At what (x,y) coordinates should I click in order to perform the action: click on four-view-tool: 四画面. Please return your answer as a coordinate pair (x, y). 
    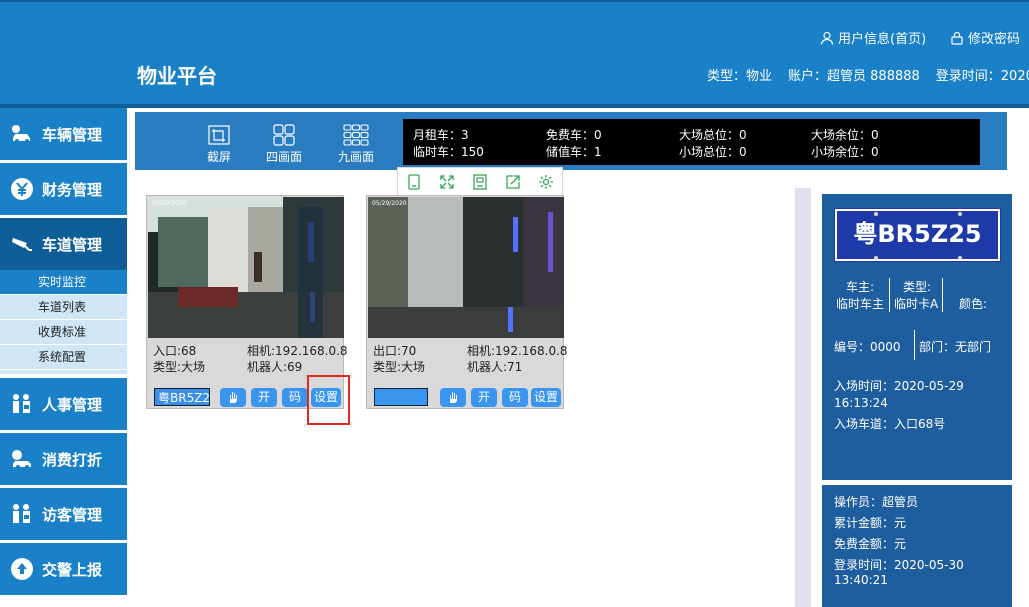
    Looking at the image, I should click on (284, 144).